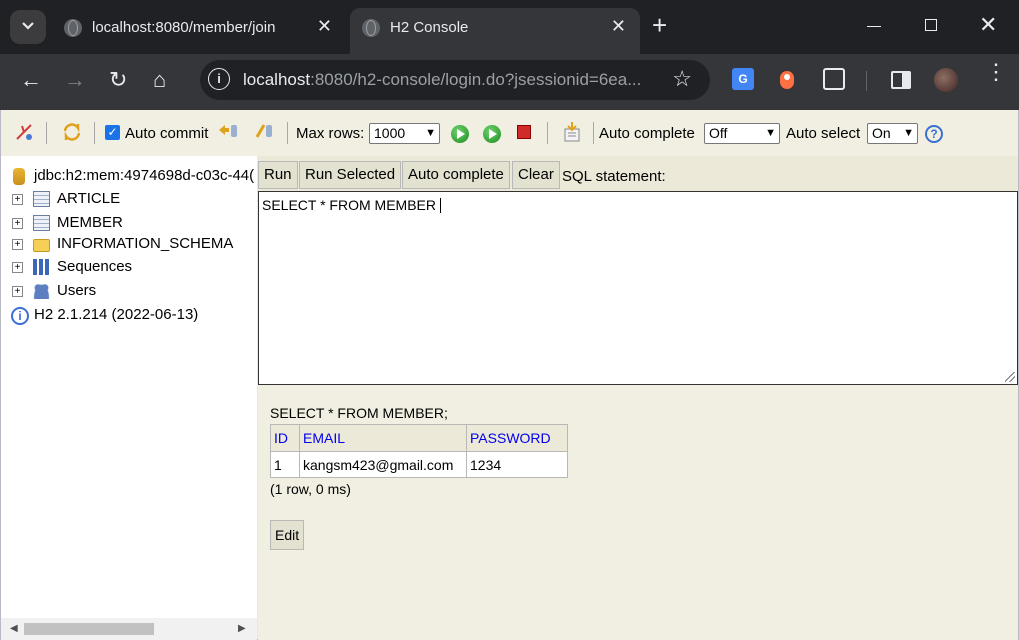 The width and height of the screenshot is (1019, 640). What do you see at coordinates (787, 80) in the screenshot?
I see `extension-dot-icon` at bounding box center [787, 80].